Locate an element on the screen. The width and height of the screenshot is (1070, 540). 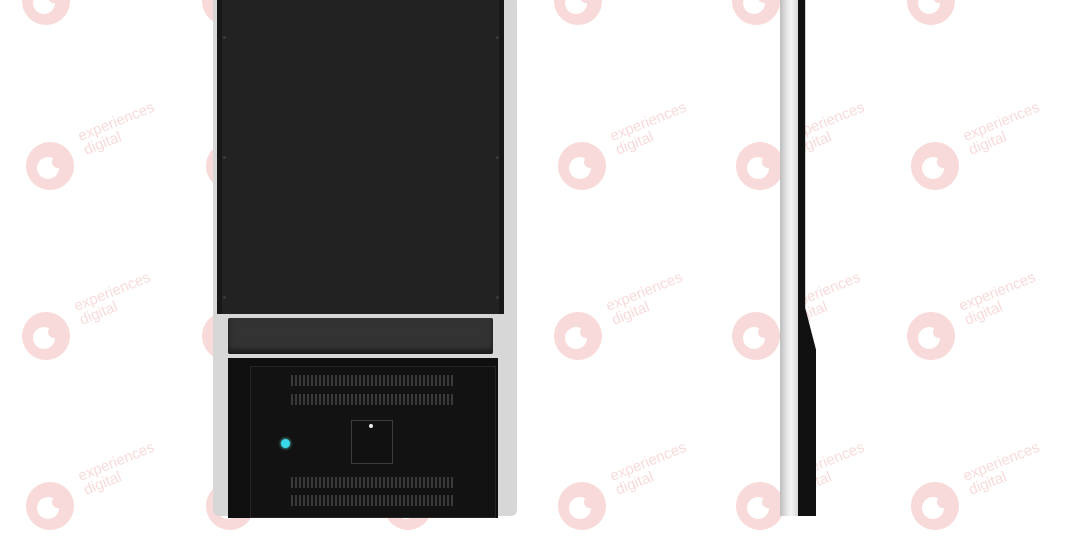
kiosk-side-view is located at coordinates (800, 258).